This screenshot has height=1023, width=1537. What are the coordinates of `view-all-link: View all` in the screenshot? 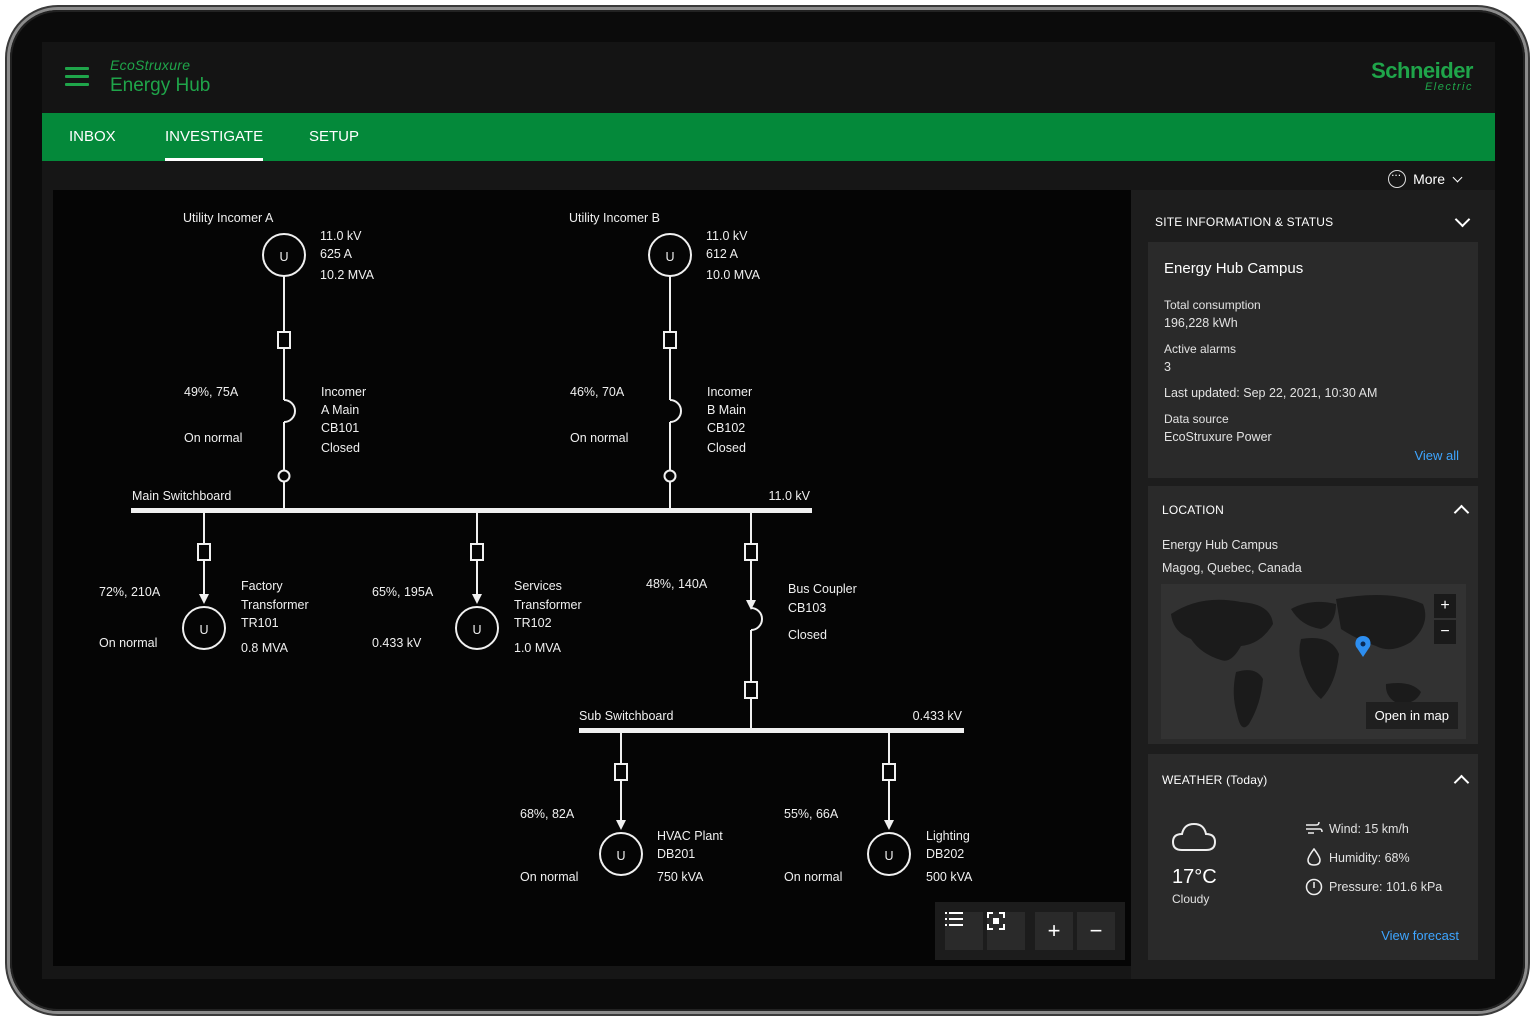 It's located at (1436, 455).